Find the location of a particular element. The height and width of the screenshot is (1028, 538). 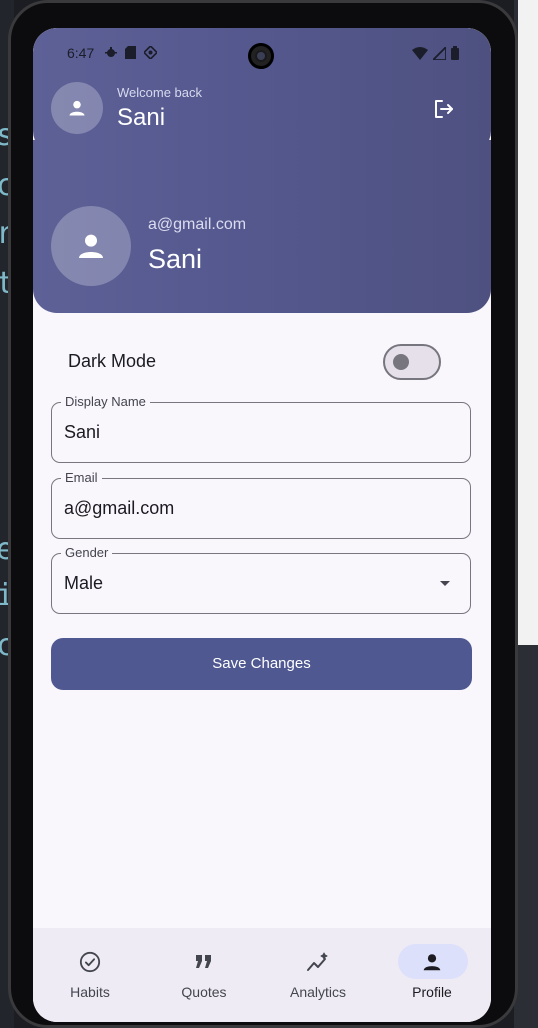

debug-icon is located at coordinates (111, 52).